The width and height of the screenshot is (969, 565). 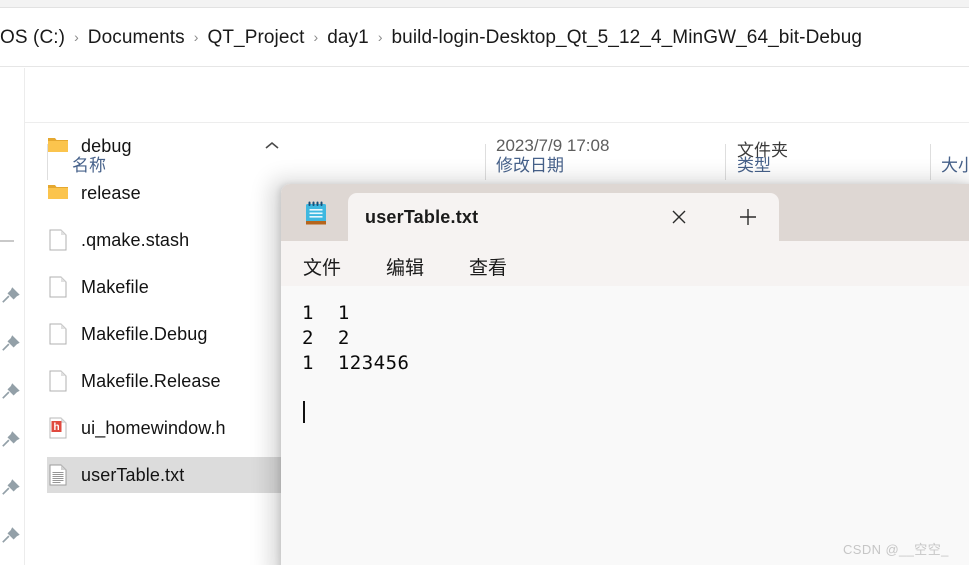 I want to click on window-top-strip, so click(x=484, y=4).